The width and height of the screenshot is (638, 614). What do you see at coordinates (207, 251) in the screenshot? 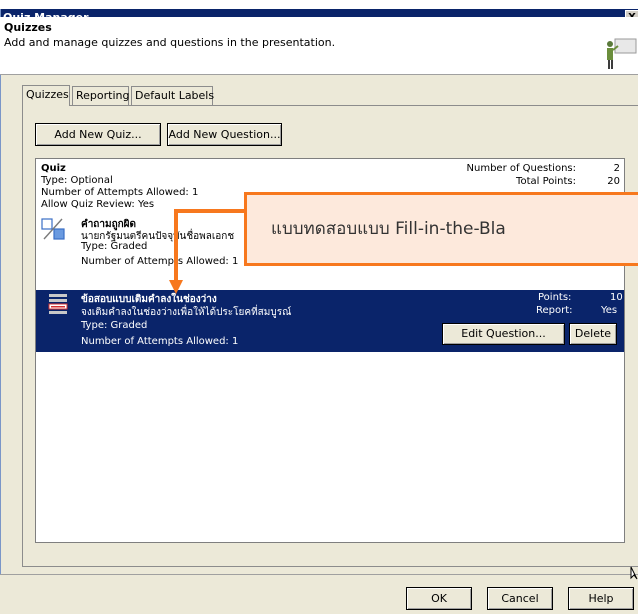
I see `callout-arrow` at bounding box center [207, 251].